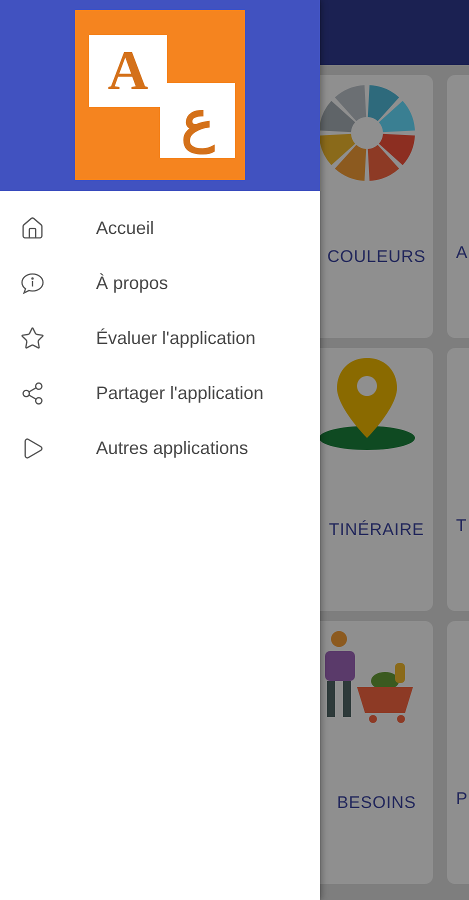 Image resolution: width=469 pixels, height=900 pixels. Describe the element at coordinates (376, 206) in the screenshot. I see `category-card: COULEURS` at that location.